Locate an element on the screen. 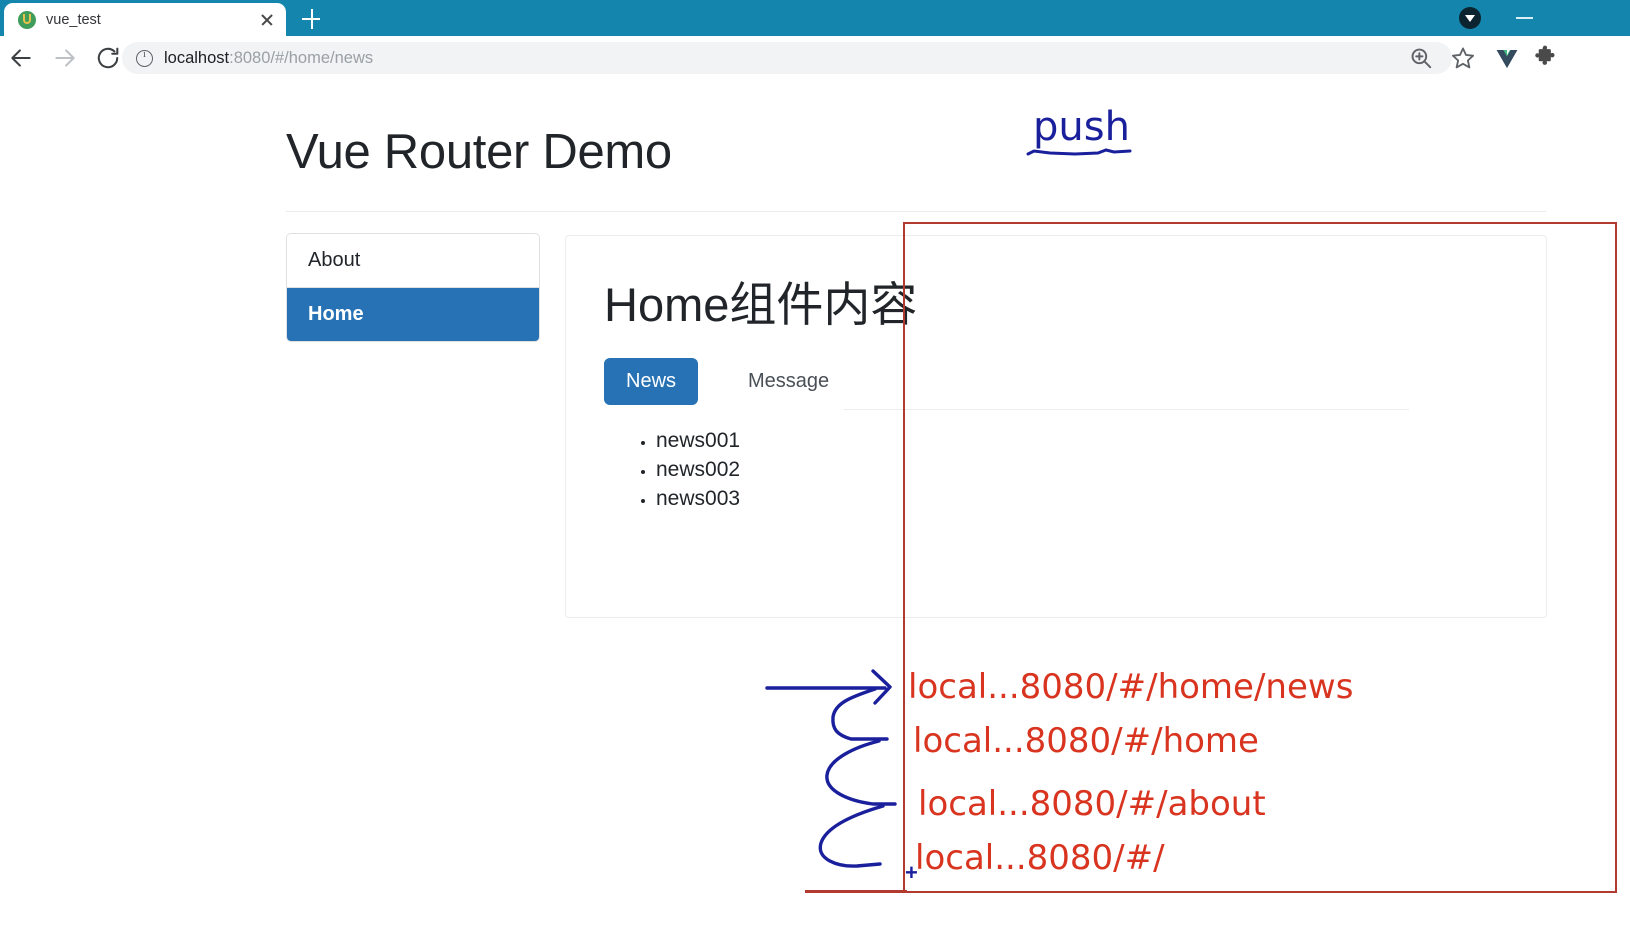 The height and width of the screenshot is (938, 1630). address-bar-url: localhost:8080/#/home/news is located at coordinates (808, 58).